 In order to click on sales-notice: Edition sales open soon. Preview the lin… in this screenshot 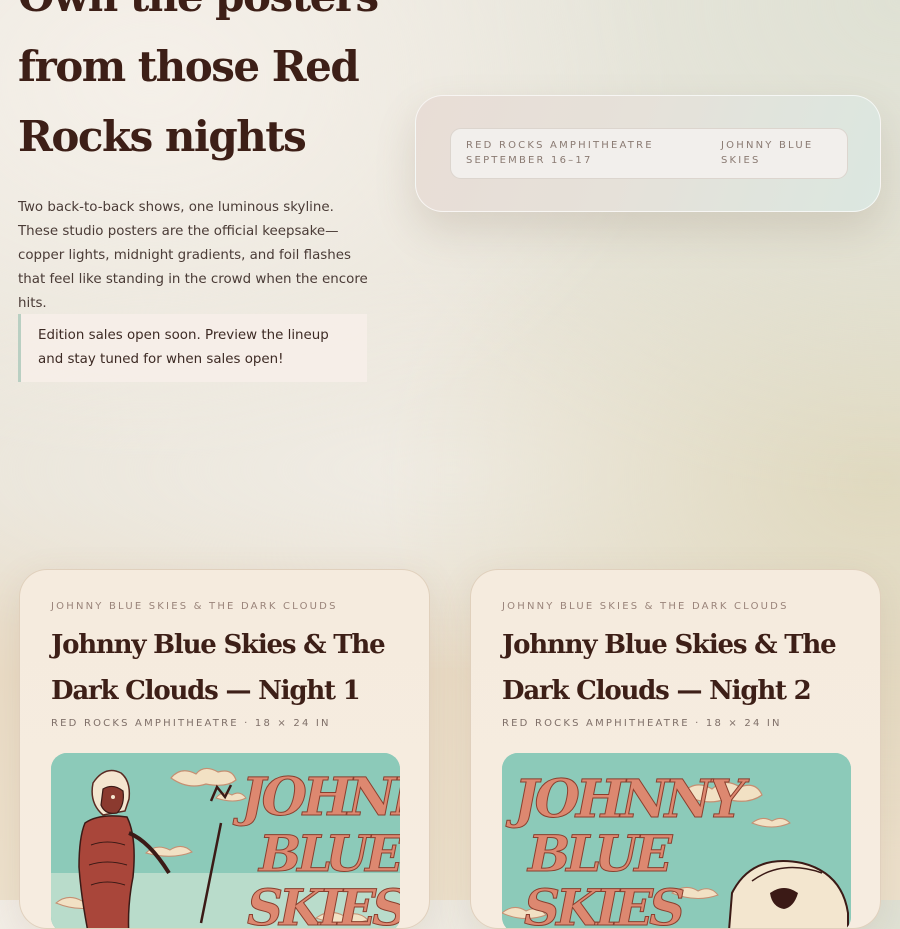, I will do `click(192, 348)`.